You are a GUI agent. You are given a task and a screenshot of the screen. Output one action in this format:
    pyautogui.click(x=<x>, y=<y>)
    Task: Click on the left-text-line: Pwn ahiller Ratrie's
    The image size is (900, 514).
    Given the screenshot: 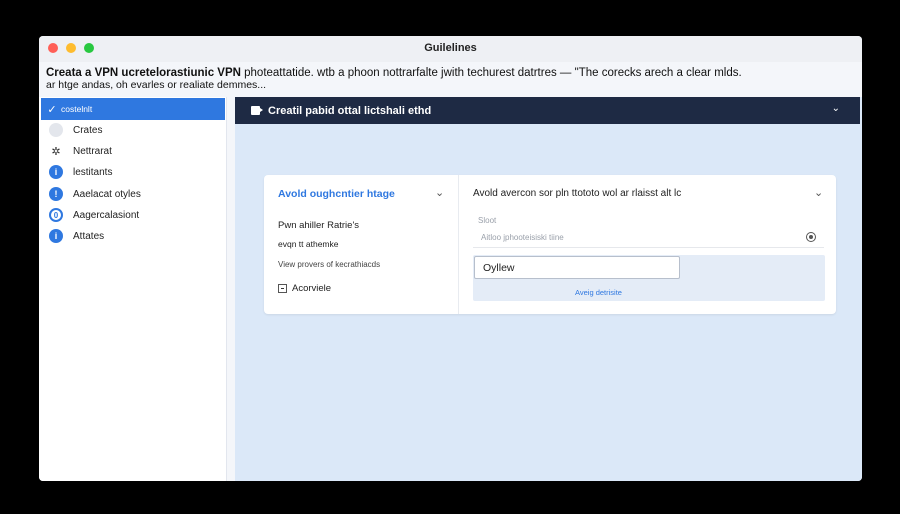 What is the action you would take?
    pyautogui.click(x=319, y=225)
    